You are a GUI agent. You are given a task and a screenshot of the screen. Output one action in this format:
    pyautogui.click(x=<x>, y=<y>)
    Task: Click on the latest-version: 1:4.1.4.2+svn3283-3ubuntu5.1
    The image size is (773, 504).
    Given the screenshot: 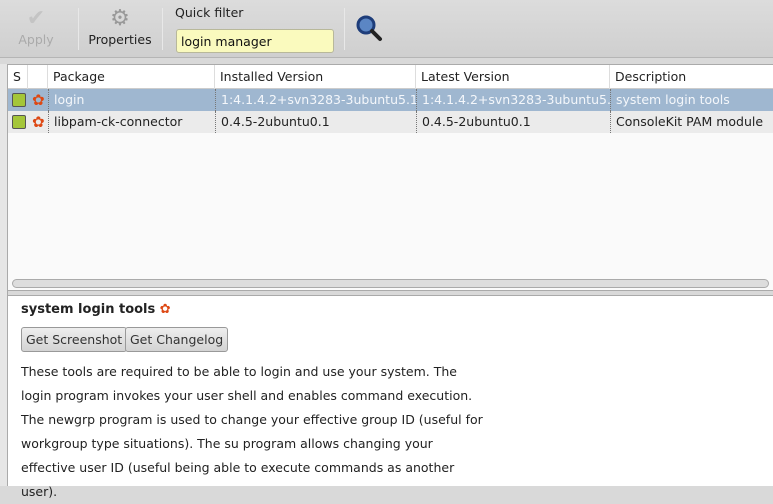 What is the action you would take?
    pyautogui.click(x=513, y=100)
    